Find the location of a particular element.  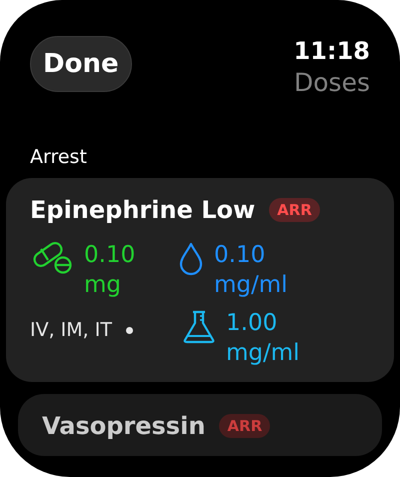

drop-icon is located at coordinates (191, 259).